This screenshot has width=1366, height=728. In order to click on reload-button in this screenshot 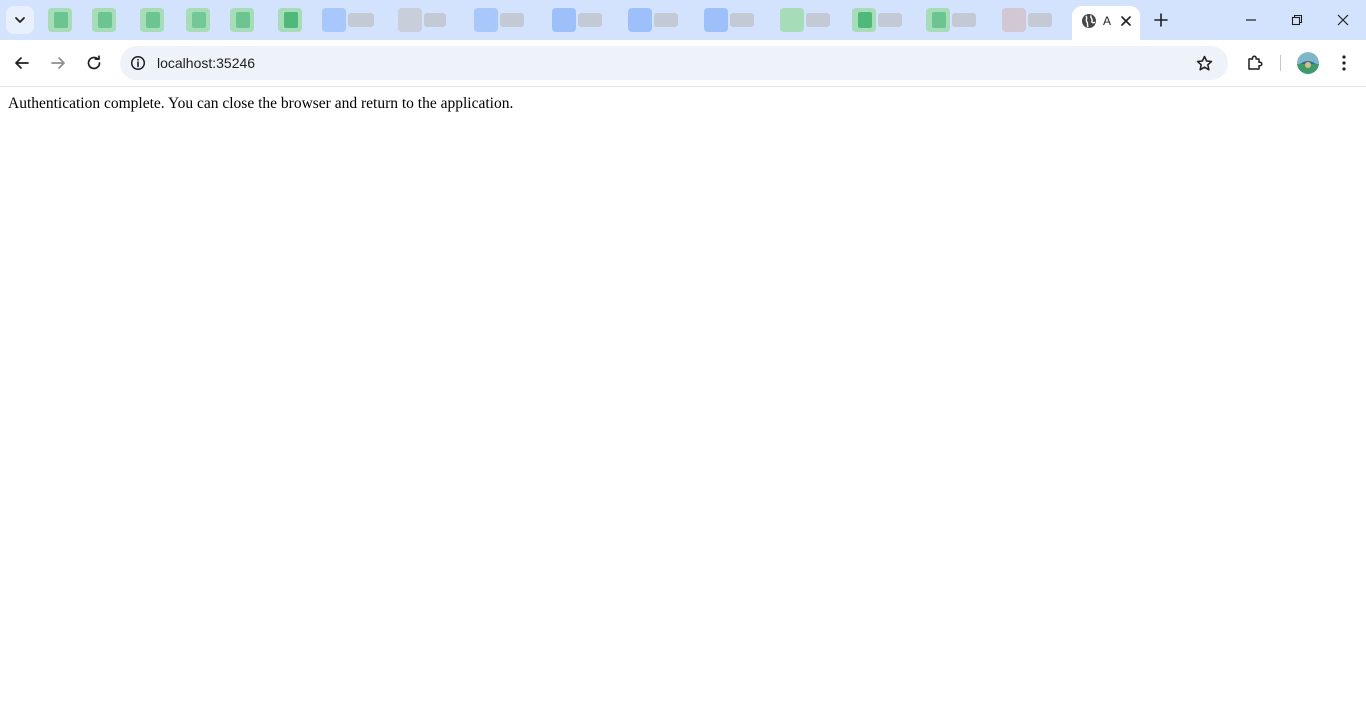, I will do `click(94, 63)`.